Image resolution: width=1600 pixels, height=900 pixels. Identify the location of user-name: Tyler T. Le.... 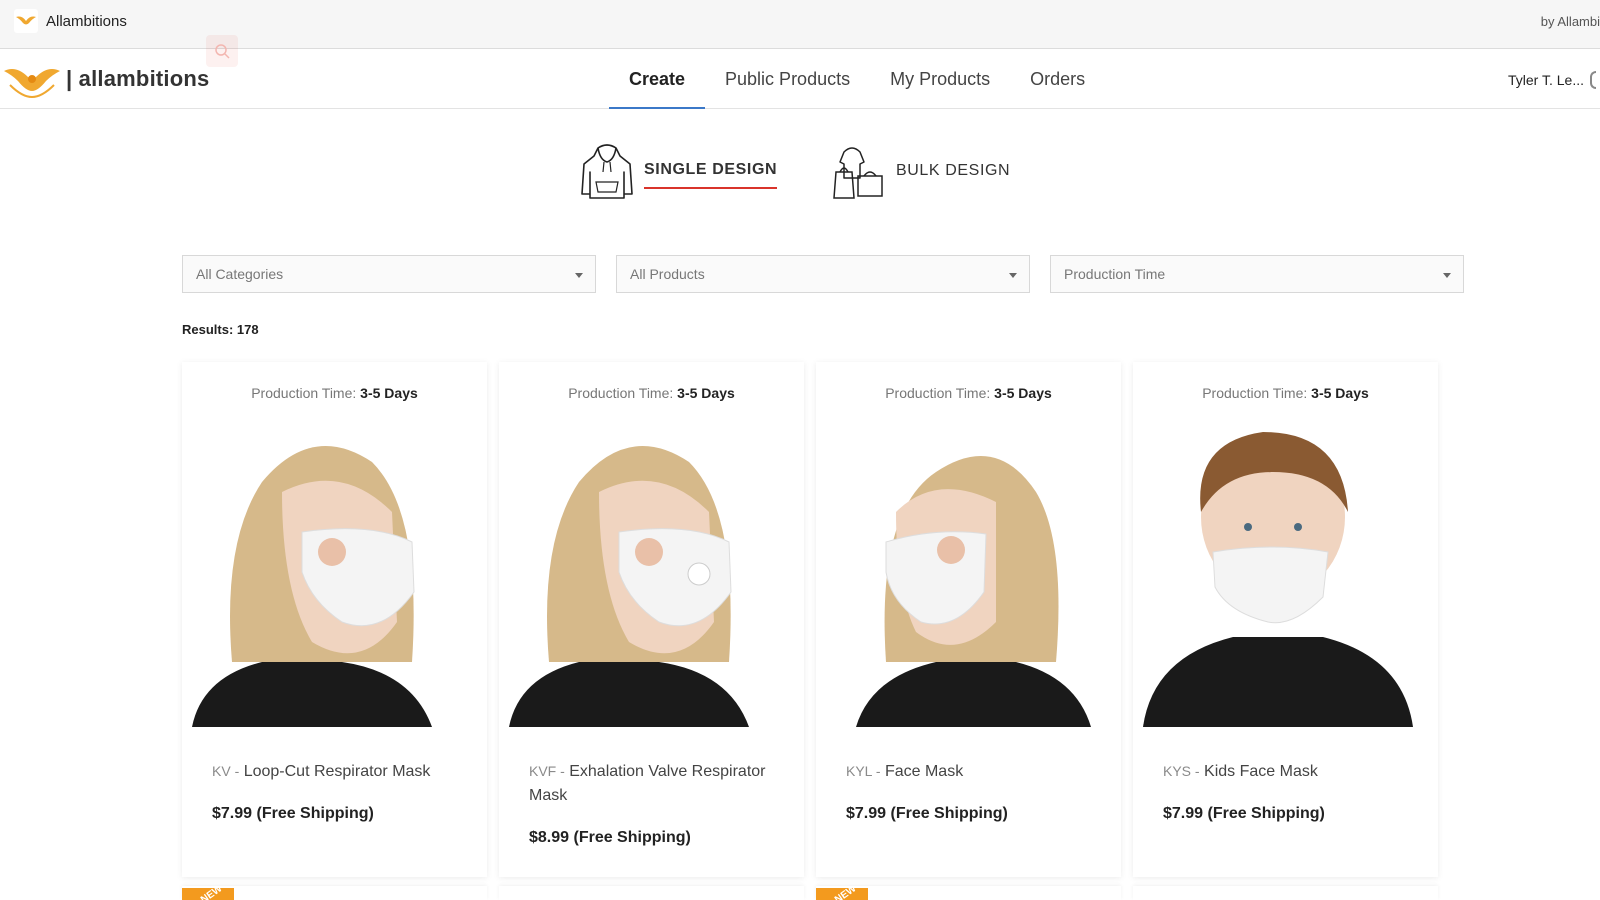
(1546, 80).